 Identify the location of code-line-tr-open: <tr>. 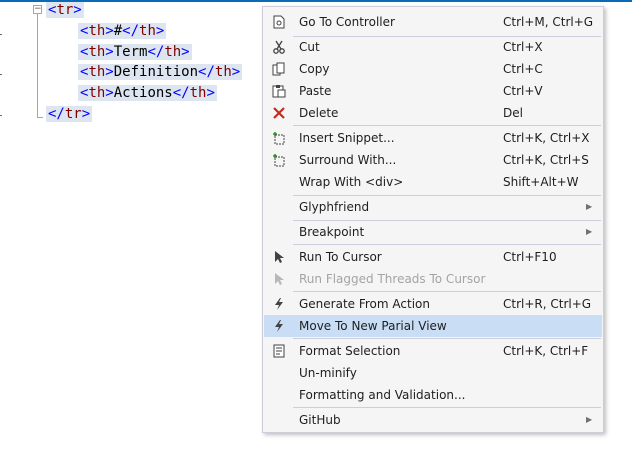
(65, 10).